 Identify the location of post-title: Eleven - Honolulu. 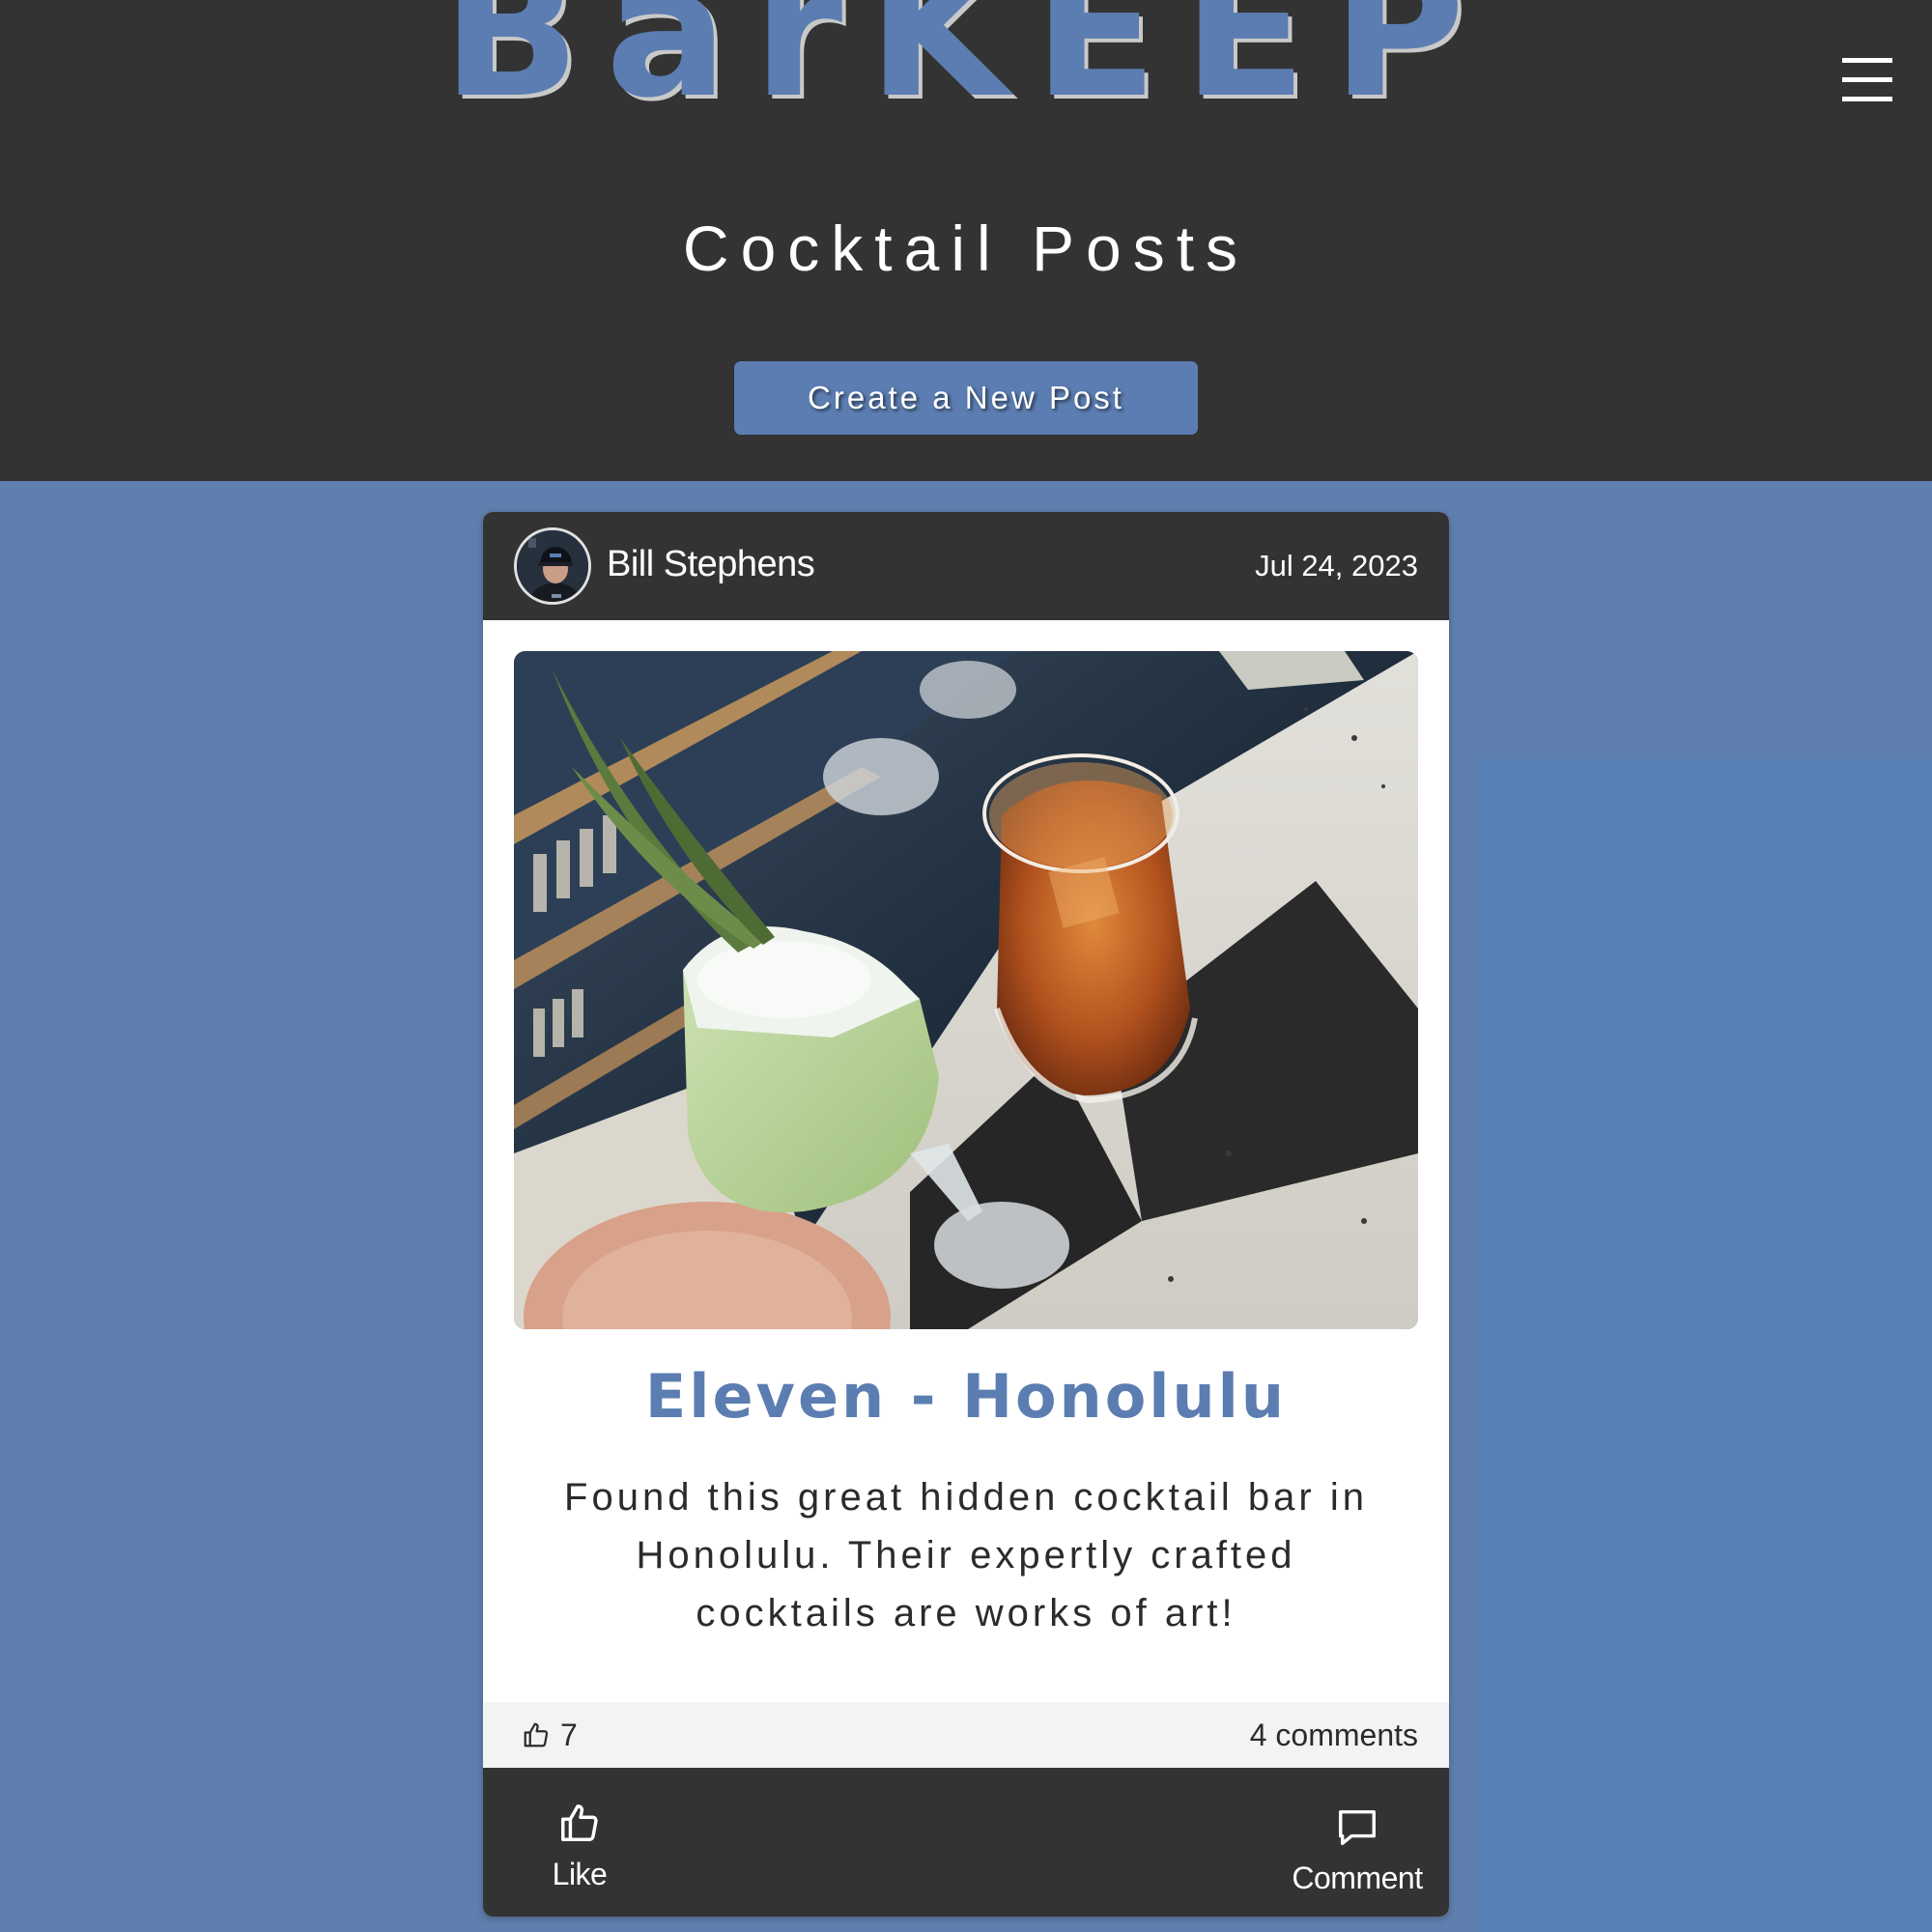
(966, 1396).